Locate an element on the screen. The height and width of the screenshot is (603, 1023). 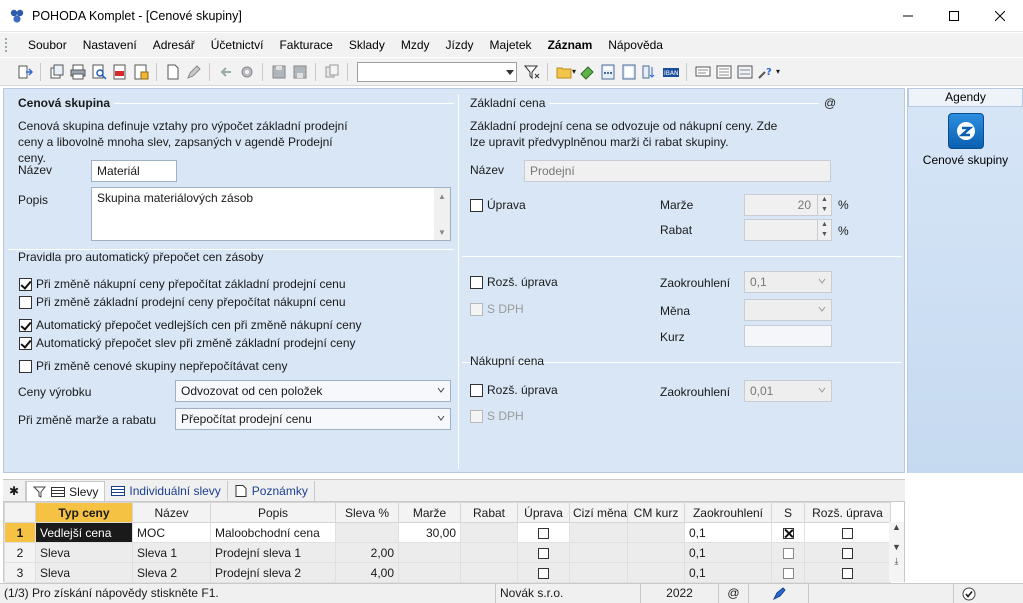
grid-scrollbar: ▲ ▼ ⤓ is located at coordinates (896, 552).